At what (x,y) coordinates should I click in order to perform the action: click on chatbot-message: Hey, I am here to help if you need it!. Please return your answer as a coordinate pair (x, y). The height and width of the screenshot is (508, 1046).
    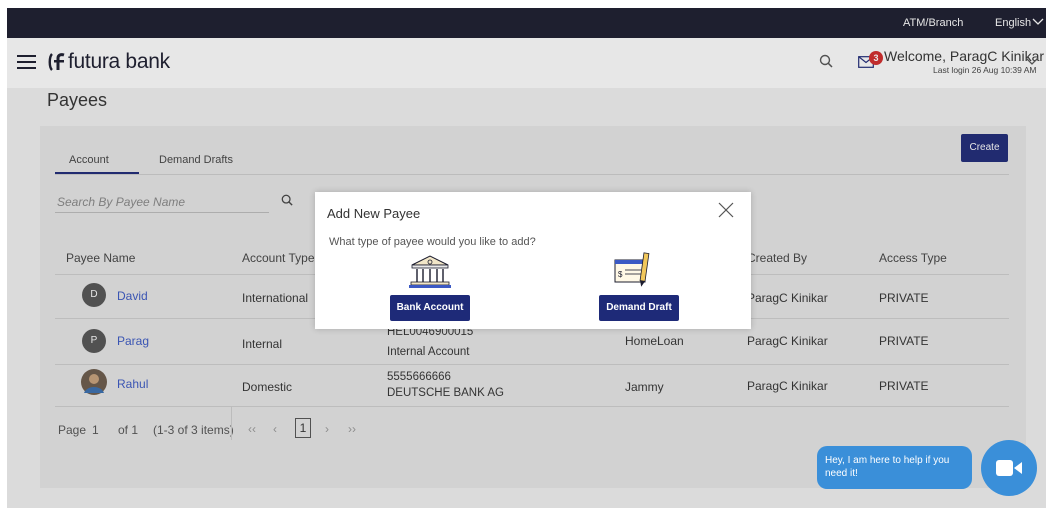
    Looking at the image, I should click on (887, 467).